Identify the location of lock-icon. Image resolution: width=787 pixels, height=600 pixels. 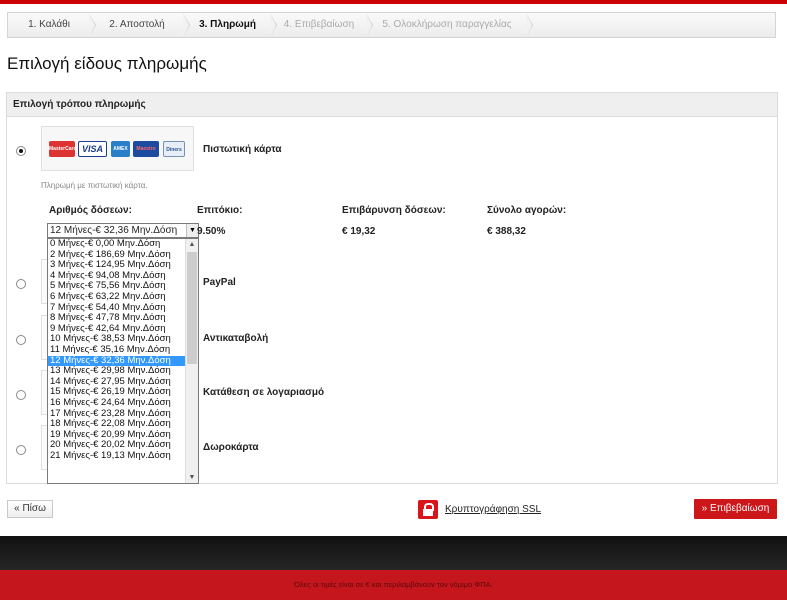
(428, 509).